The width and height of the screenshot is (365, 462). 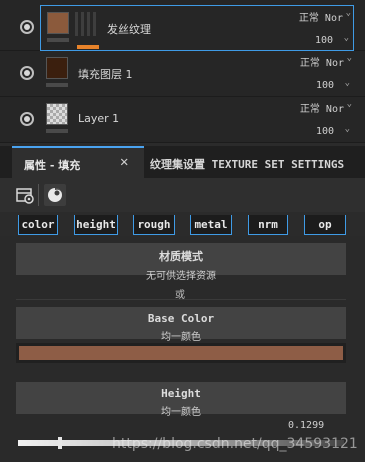 I want to click on fill-settings-icon, so click(x=25, y=195).